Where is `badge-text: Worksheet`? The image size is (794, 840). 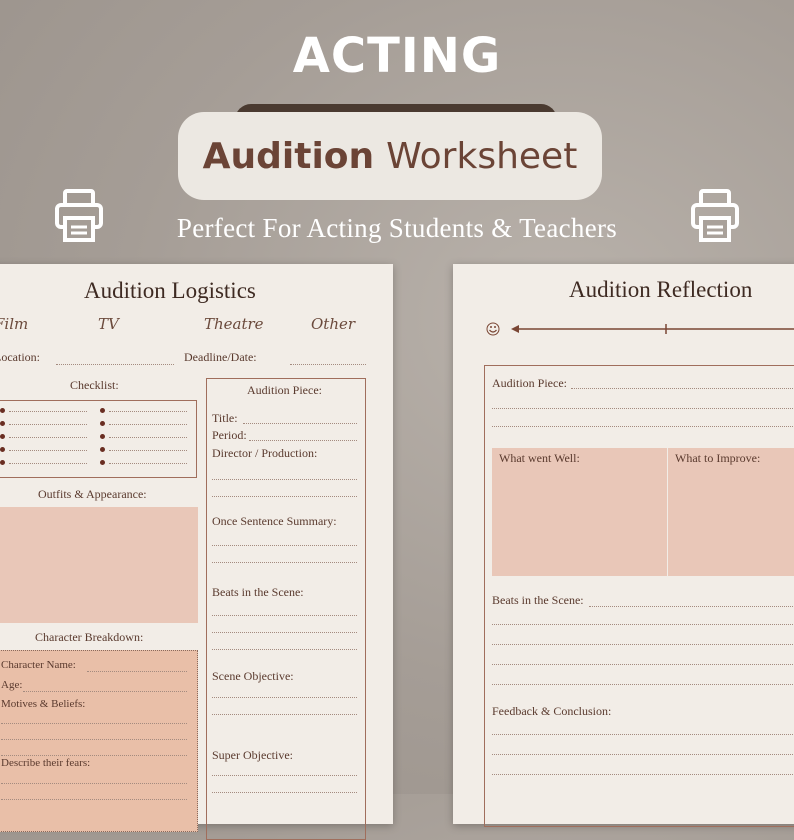
badge-text: Worksheet is located at coordinates (482, 156).